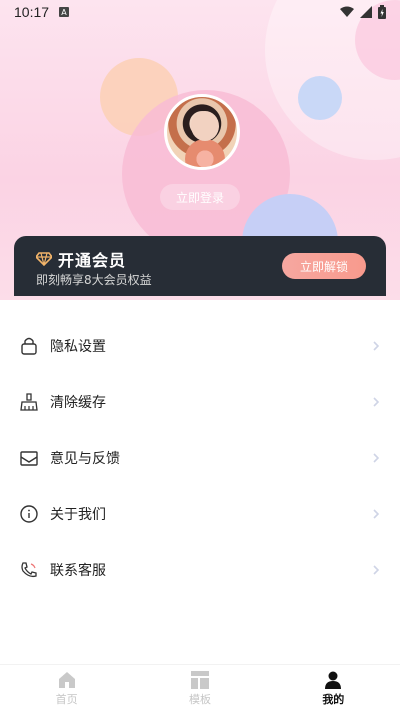 Image resolution: width=400 pixels, height=712 pixels. I want to click on decor-circle, so click(320, 98).